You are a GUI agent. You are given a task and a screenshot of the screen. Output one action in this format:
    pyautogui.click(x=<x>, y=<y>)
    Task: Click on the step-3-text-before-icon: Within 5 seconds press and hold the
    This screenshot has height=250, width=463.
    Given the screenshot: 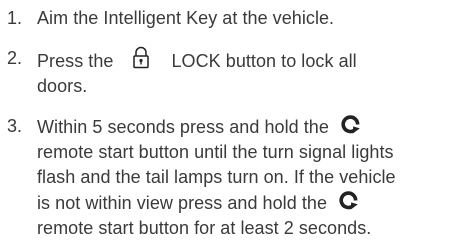 What is the action you would take?
    pyautogui.click(x=183, y=127)
    